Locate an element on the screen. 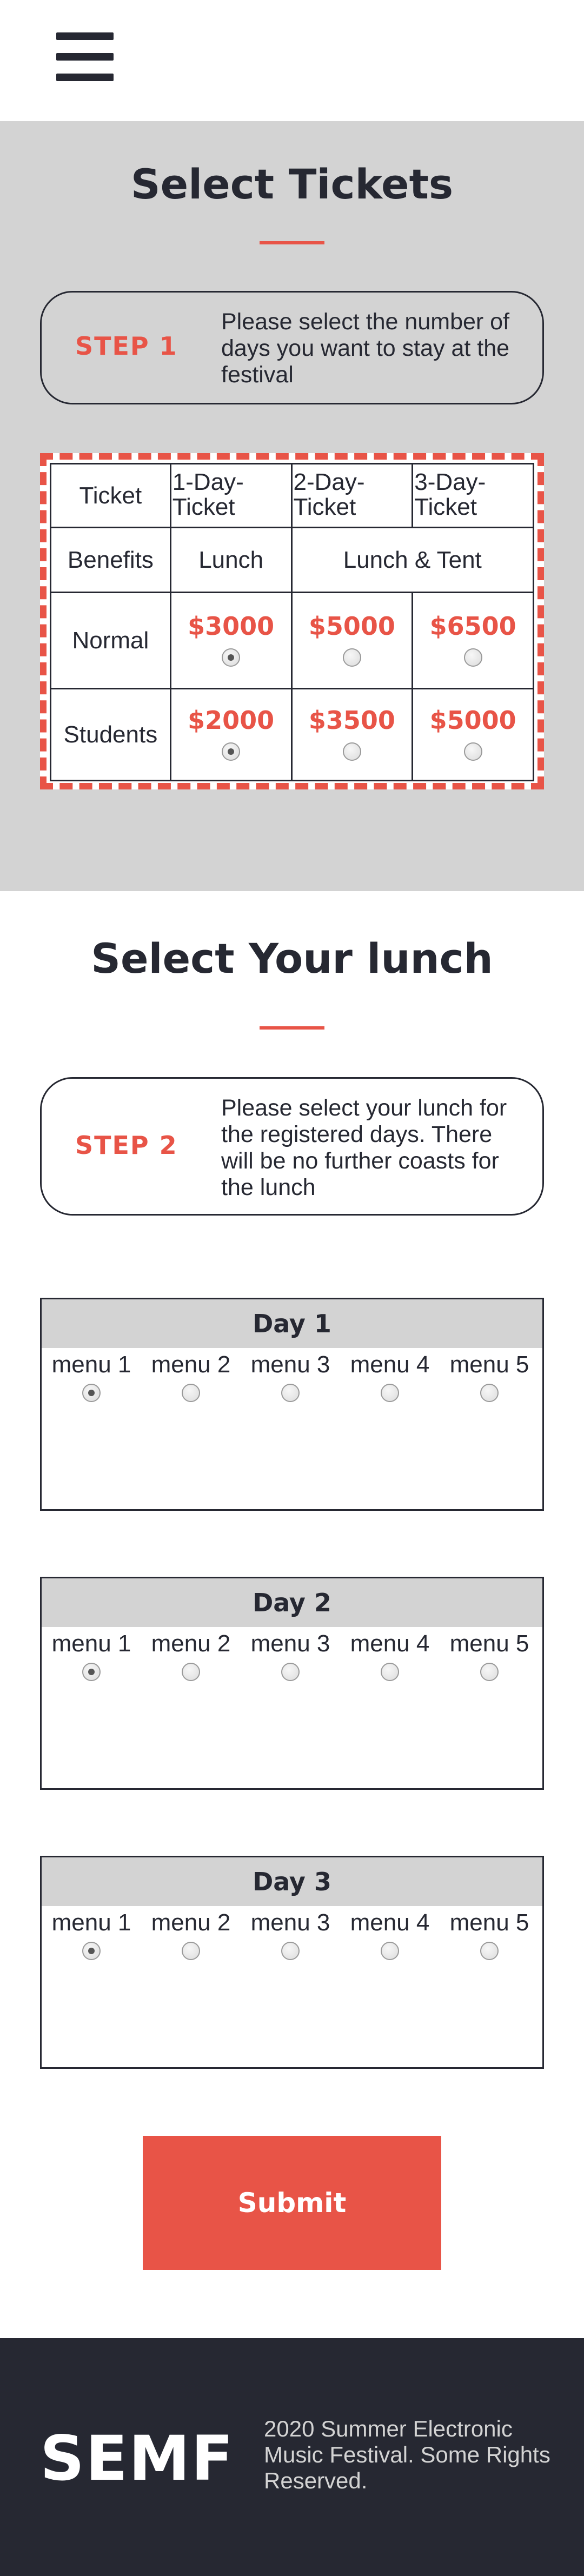 The image size is (584, 2576). radio-normal-1-day is located at coordinates (231, 657).